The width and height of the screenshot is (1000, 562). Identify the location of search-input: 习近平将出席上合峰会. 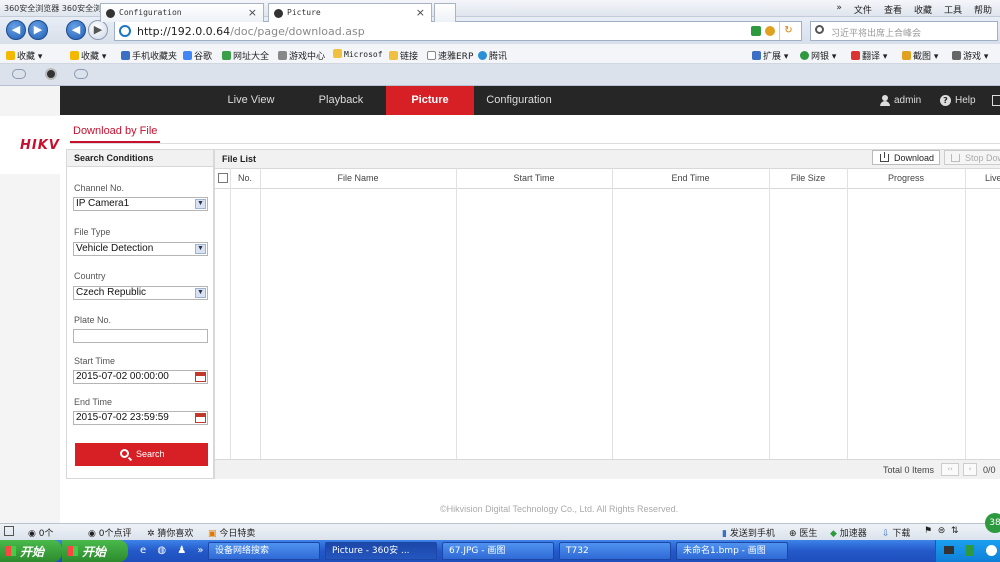
(904, 31).